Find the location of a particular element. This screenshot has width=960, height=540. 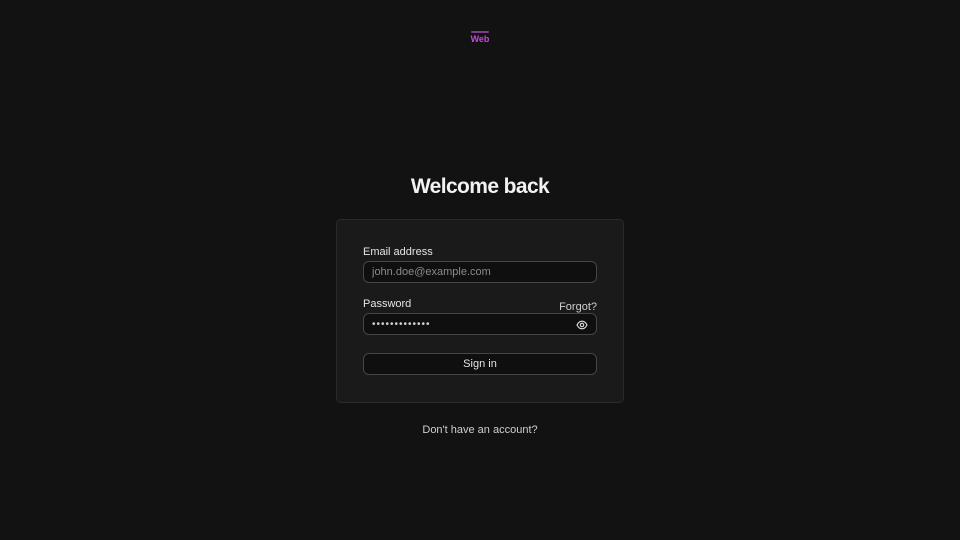

page-title: Welcome back is located at coordinates (480, 186).